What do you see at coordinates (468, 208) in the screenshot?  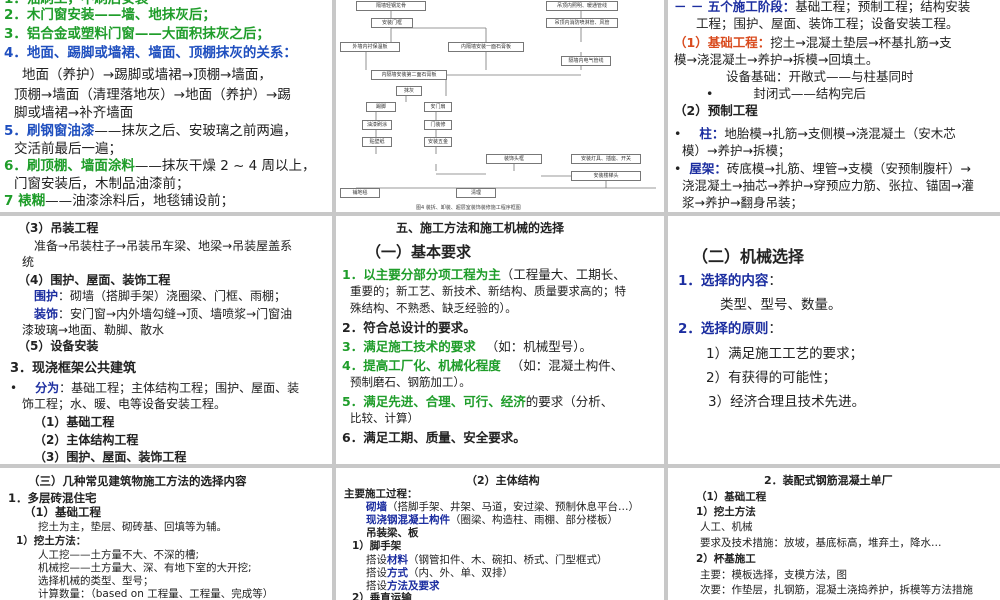 I see `figure-caption: 图4 装拆、卸装、超层室装饰装修施工程序框图` at bounding box center [468, 208].